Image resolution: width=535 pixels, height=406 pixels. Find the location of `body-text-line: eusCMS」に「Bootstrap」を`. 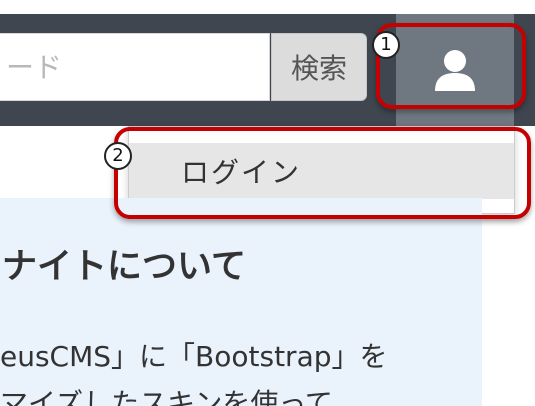

body-text-line: eusCMS」に「Bootstrap」を is located at coordinates (194, 356).